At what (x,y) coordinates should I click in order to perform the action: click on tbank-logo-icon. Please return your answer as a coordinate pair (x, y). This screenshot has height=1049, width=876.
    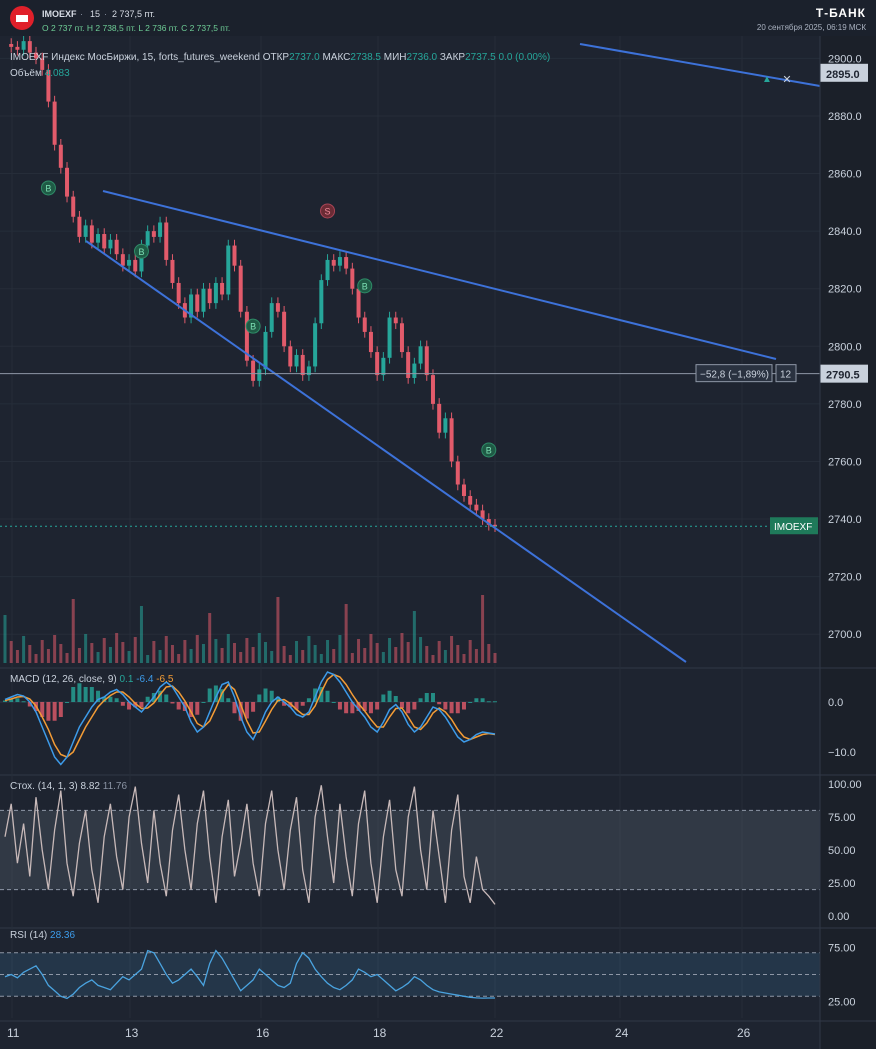
    Looking at the image, I should click on (22, 18).